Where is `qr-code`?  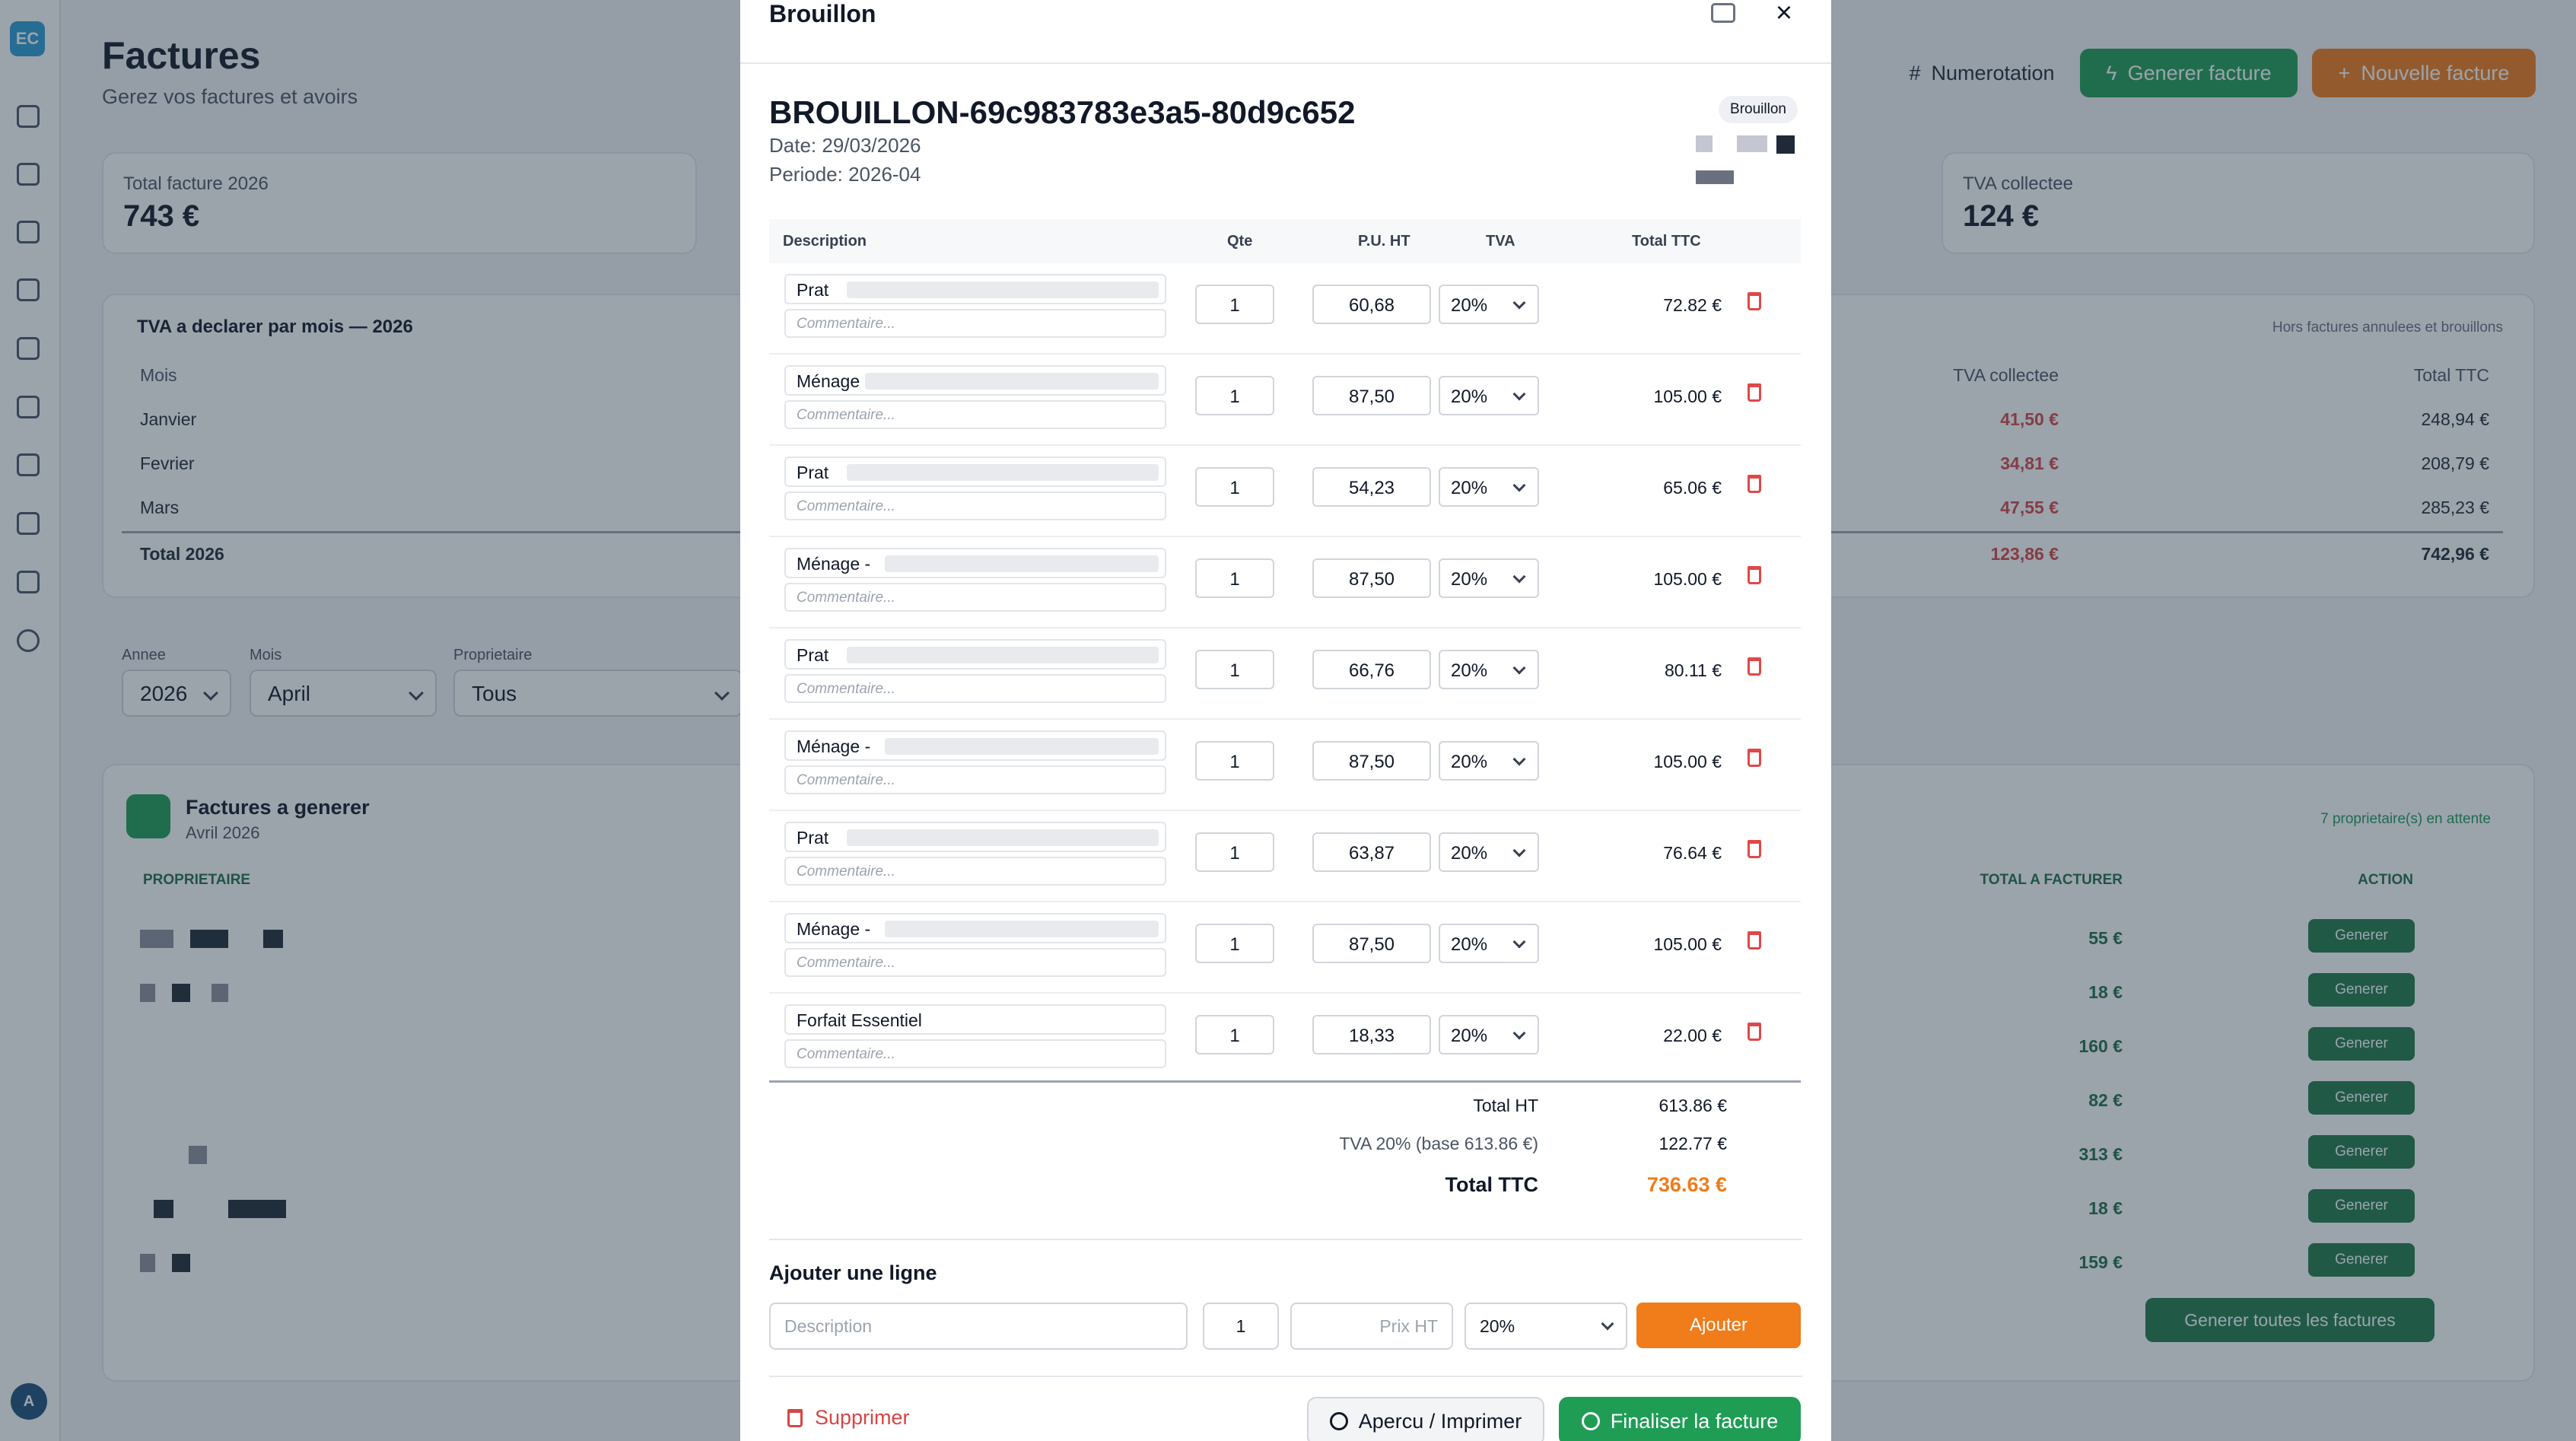
qr-code is located at coordinates (1786, 144).